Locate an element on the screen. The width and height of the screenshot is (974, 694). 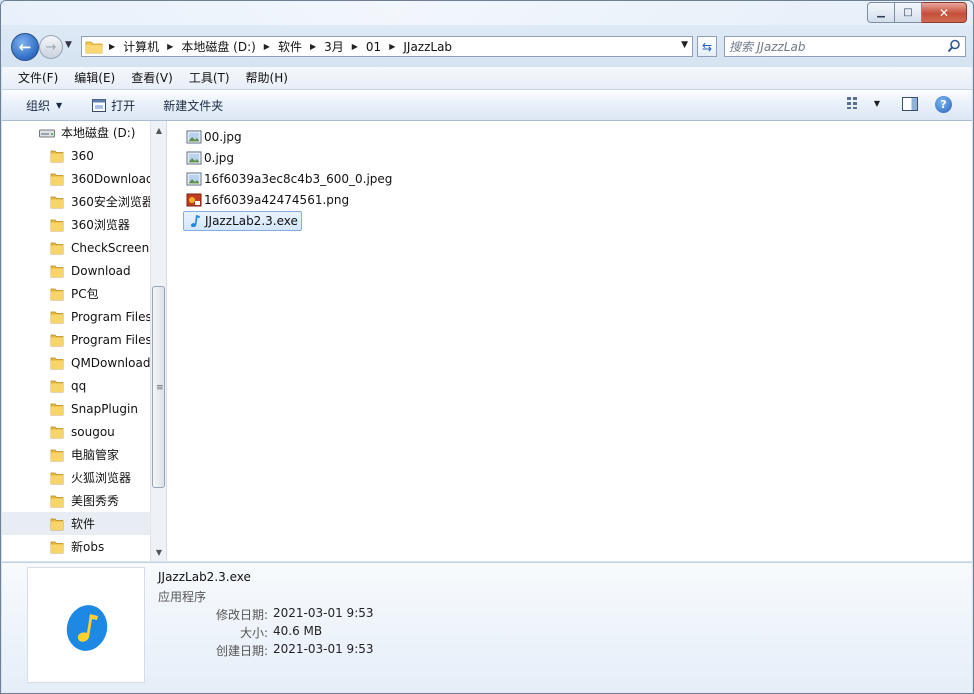
close-button: ✕ is located at coordinates (944, 12).